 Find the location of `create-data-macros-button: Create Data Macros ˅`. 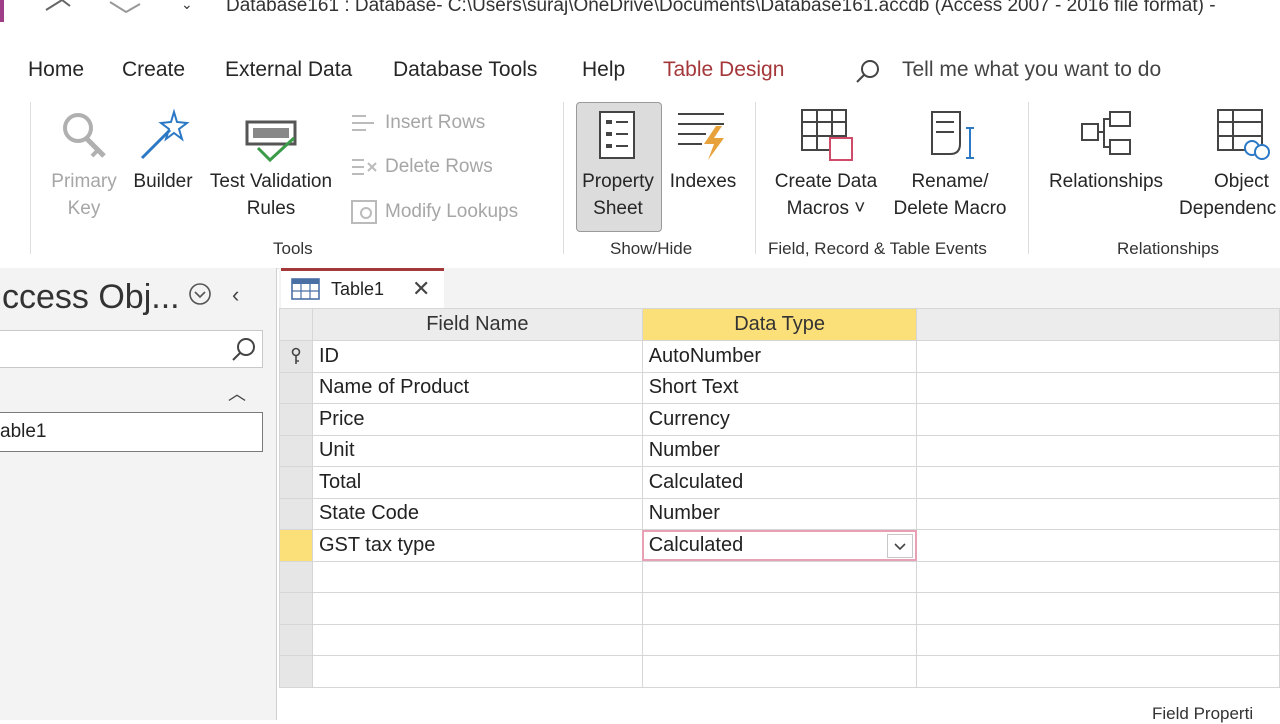

create-data-macros-button: Create Data Macros ˅ is located at coordinates (826, 195).